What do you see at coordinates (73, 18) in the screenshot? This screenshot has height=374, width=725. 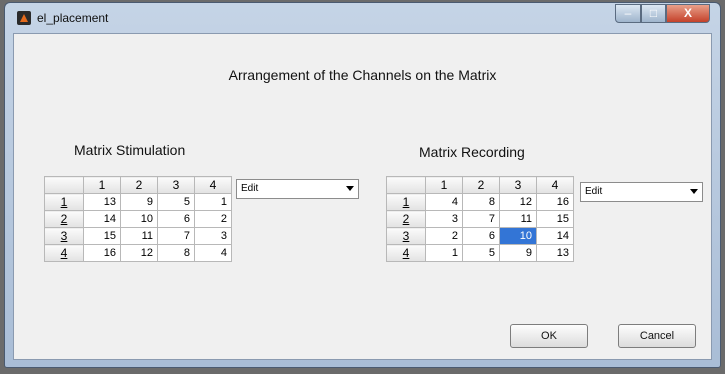 I see `window-title: el_placement` at bounding box center [73, 18].